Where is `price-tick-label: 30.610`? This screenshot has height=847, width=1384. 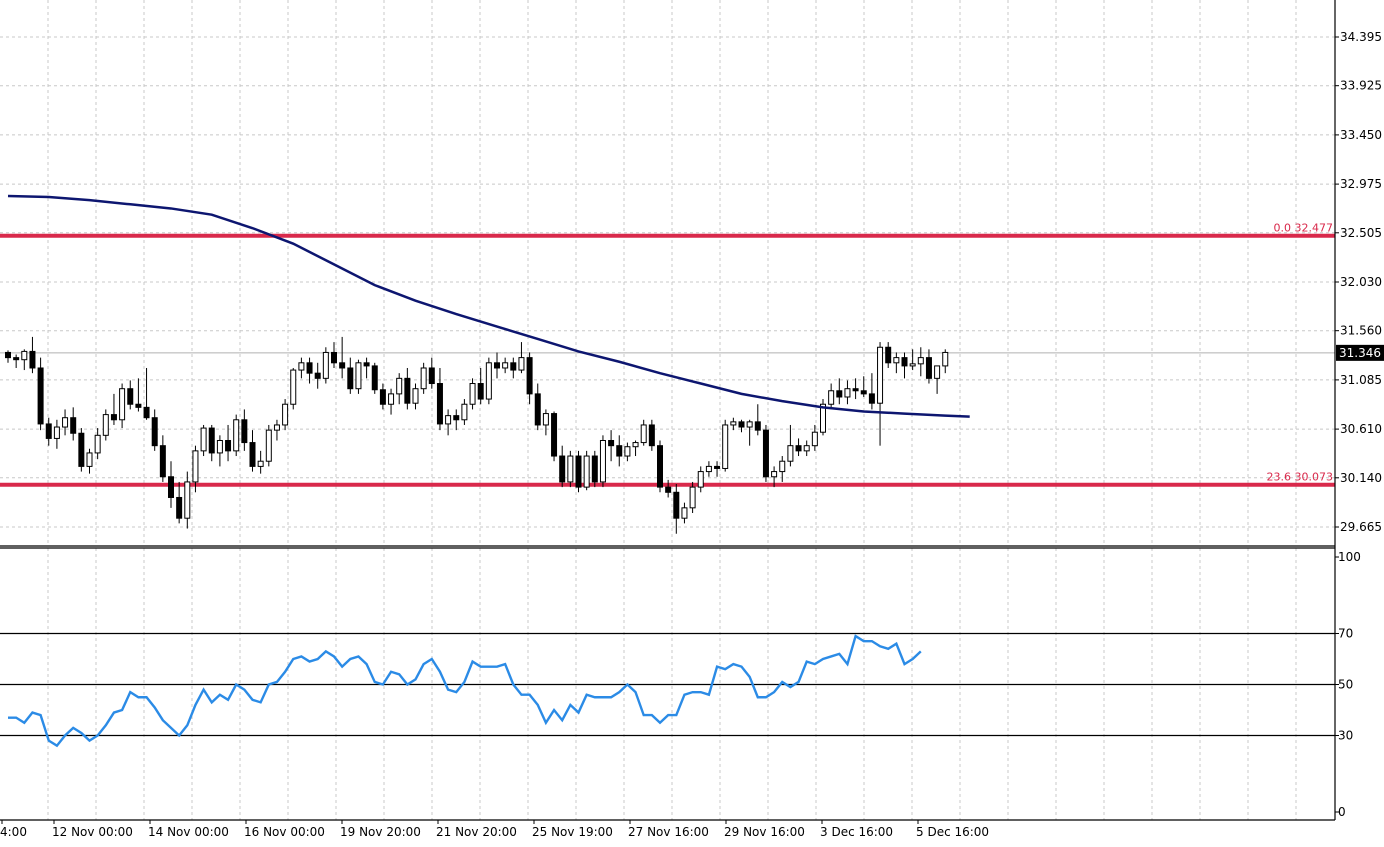
price-tick-label: 30.610 is located at coordinates (1361, 429).